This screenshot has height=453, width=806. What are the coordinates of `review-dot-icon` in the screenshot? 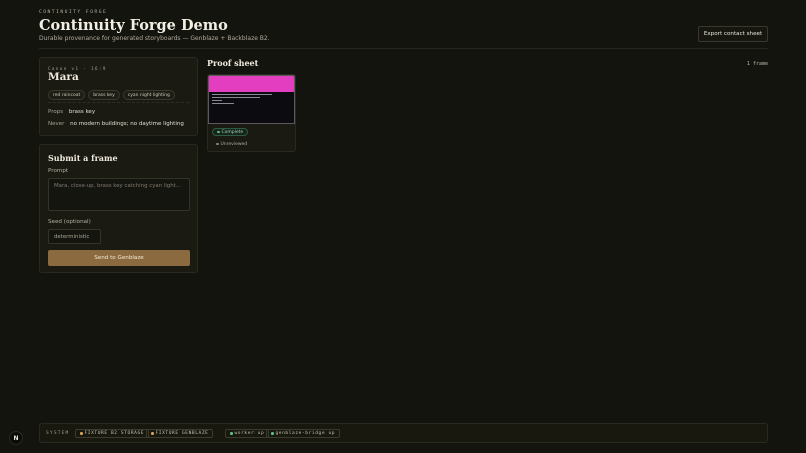 It's located at (217, 144).